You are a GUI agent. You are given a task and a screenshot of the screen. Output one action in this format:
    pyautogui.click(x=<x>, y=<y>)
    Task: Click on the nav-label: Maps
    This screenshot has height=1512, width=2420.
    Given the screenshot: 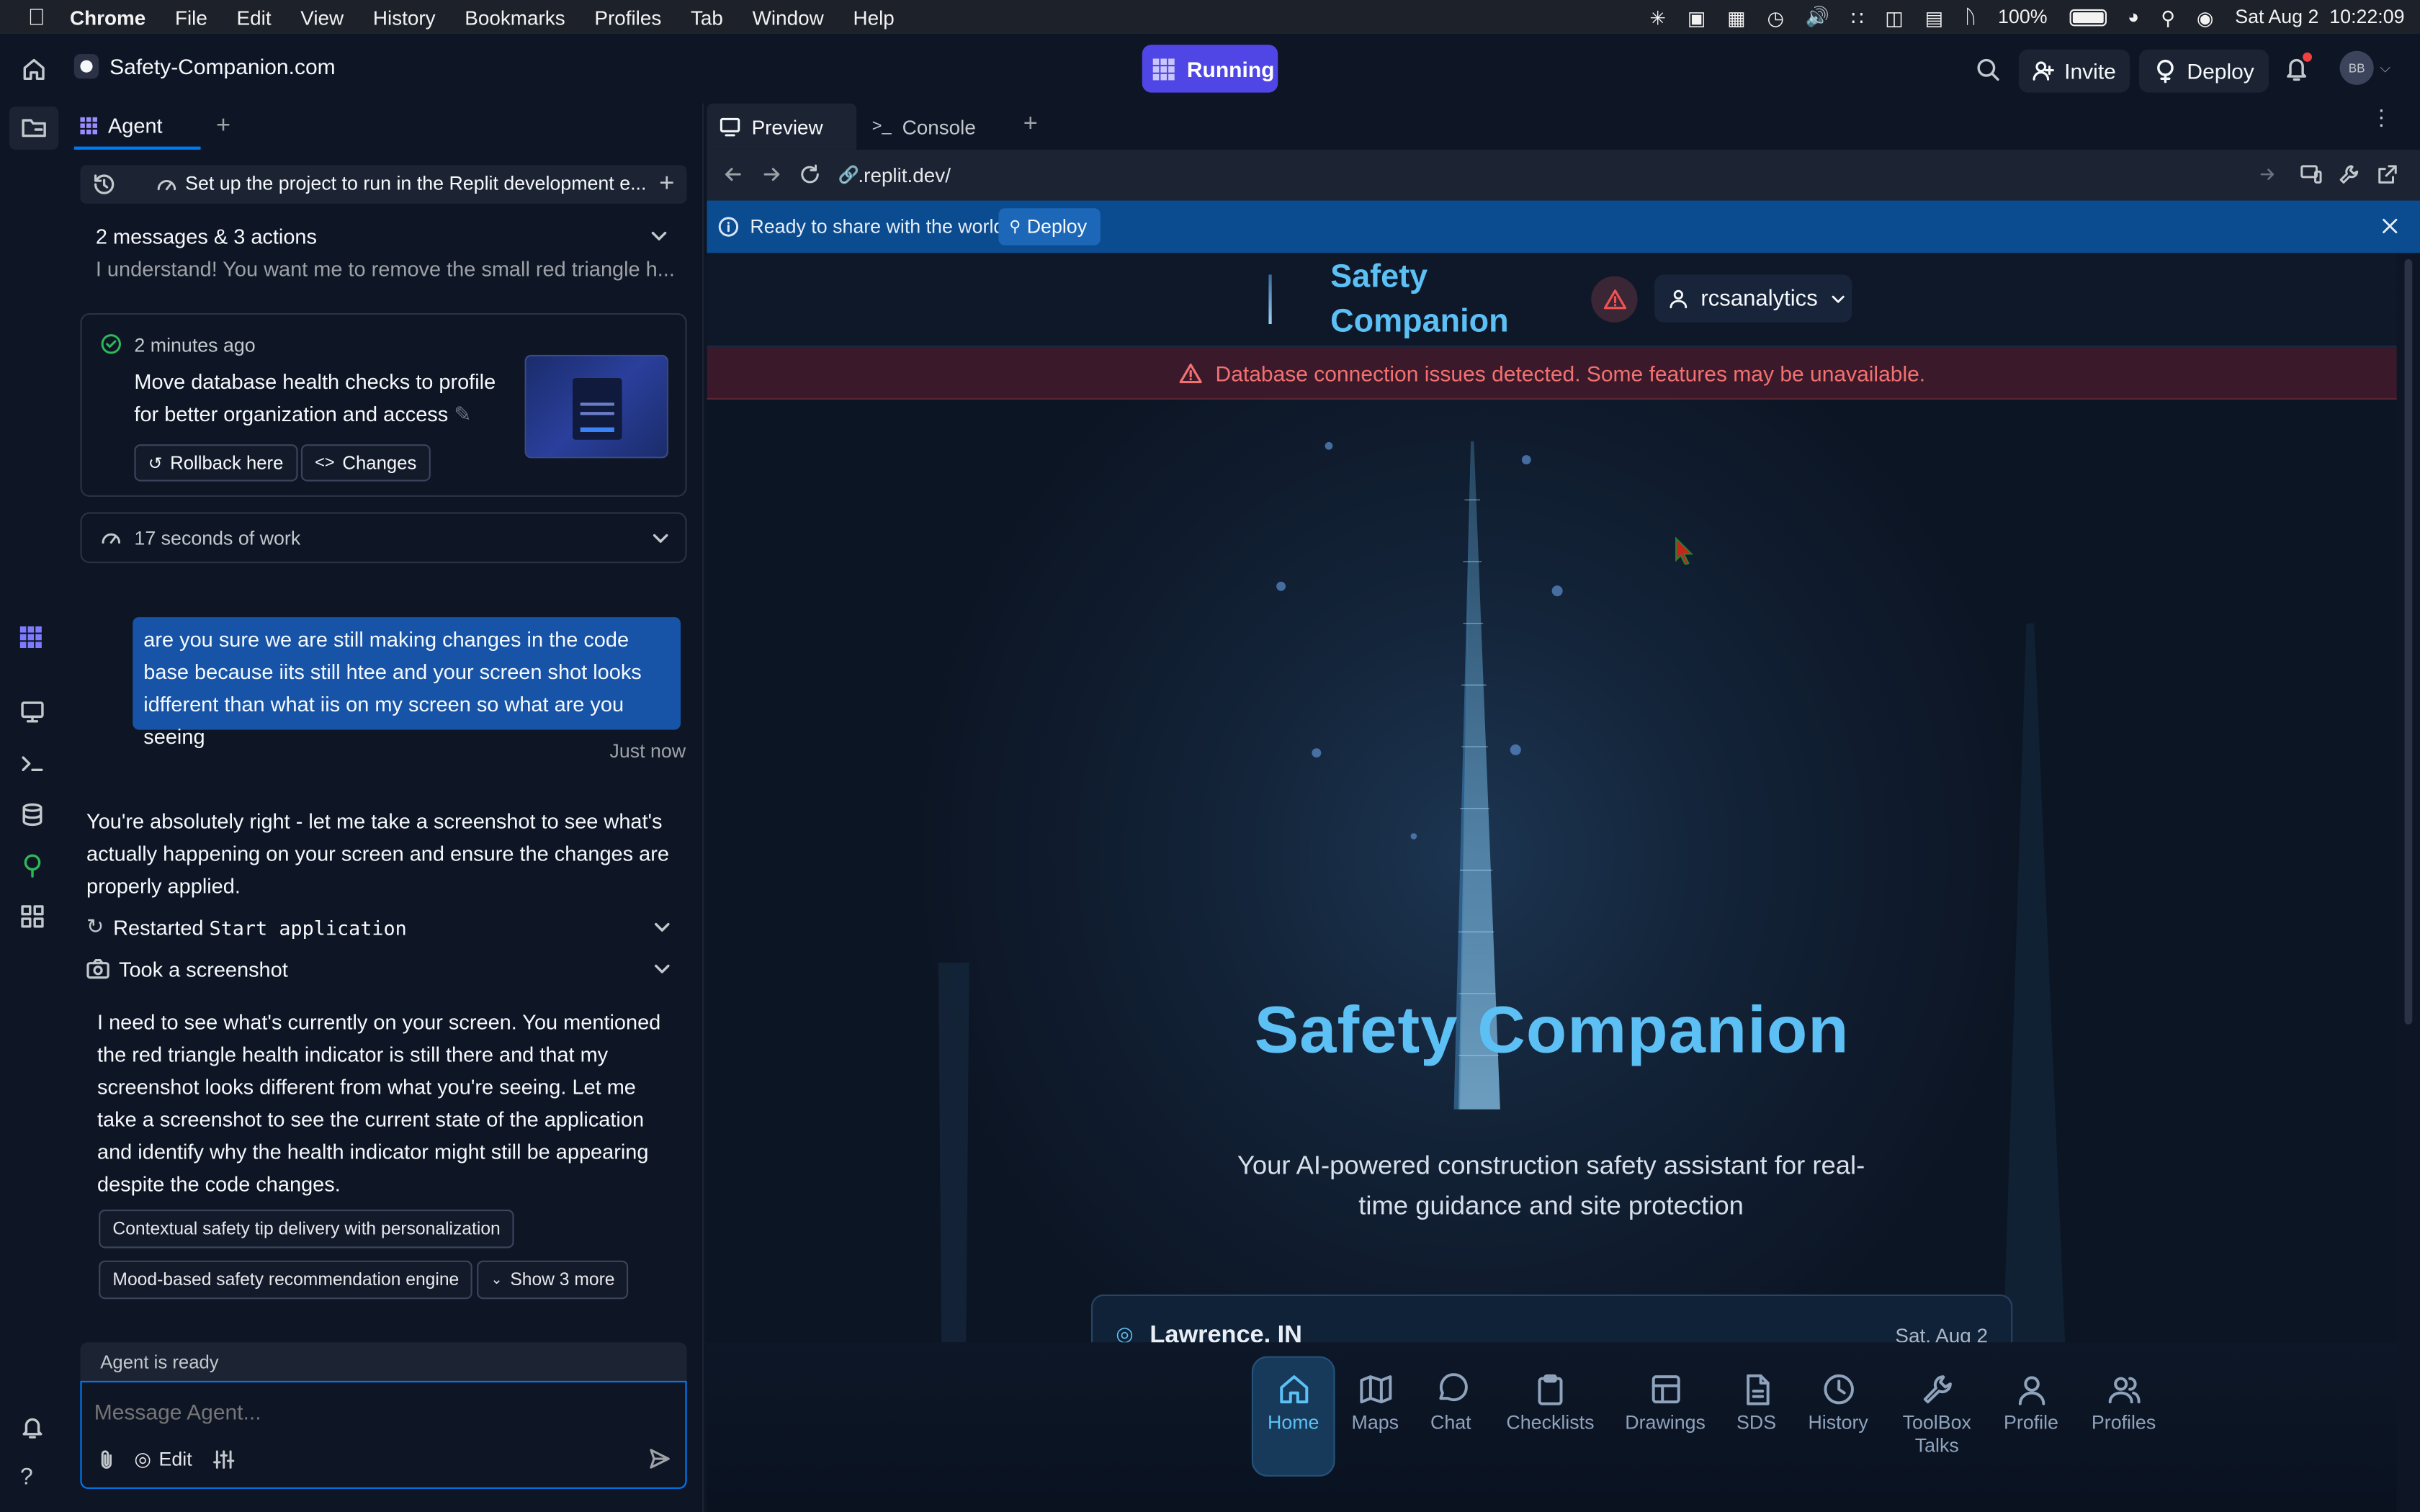 What is the action you would take?
    pyautogui.click(x=1375, y=1422)
    